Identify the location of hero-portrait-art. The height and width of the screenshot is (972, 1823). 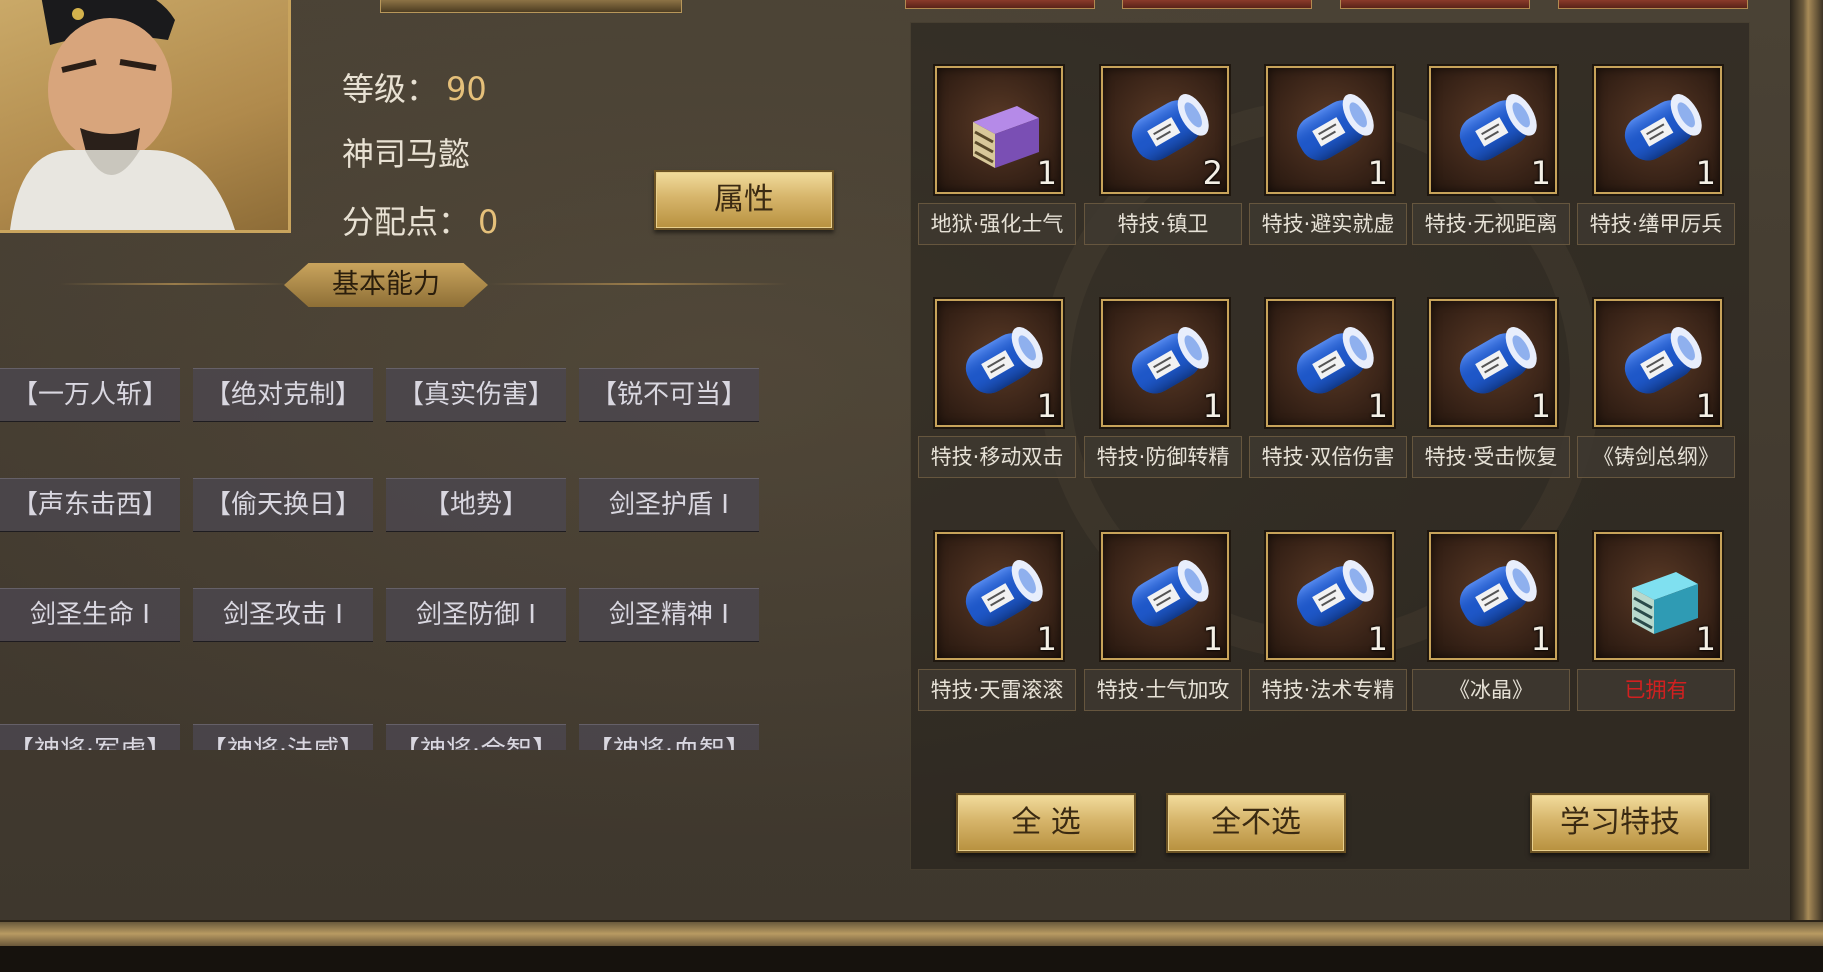
(122, 115).